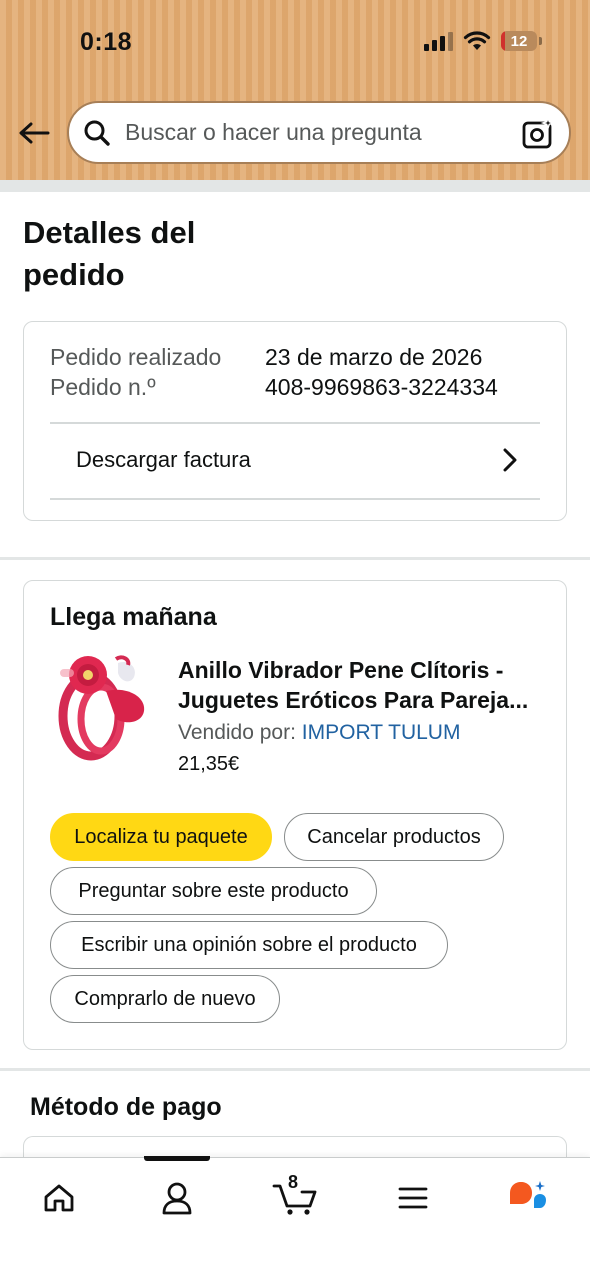  Describe the element at coordinates (102, 706) in the screenshot. I see `product-image` at that location.